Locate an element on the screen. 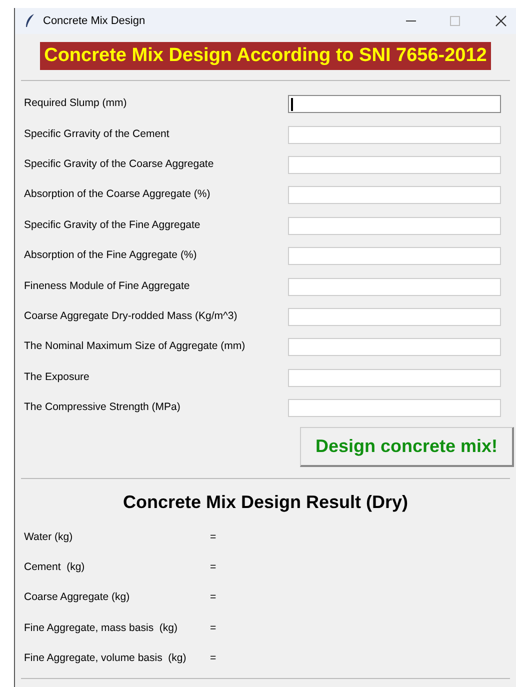 This screenshot has width=516, height=687. field-label: Coarse Aggregate Dry-rodded Mass (Kg/m^3) is located at coordinates (130, 316).